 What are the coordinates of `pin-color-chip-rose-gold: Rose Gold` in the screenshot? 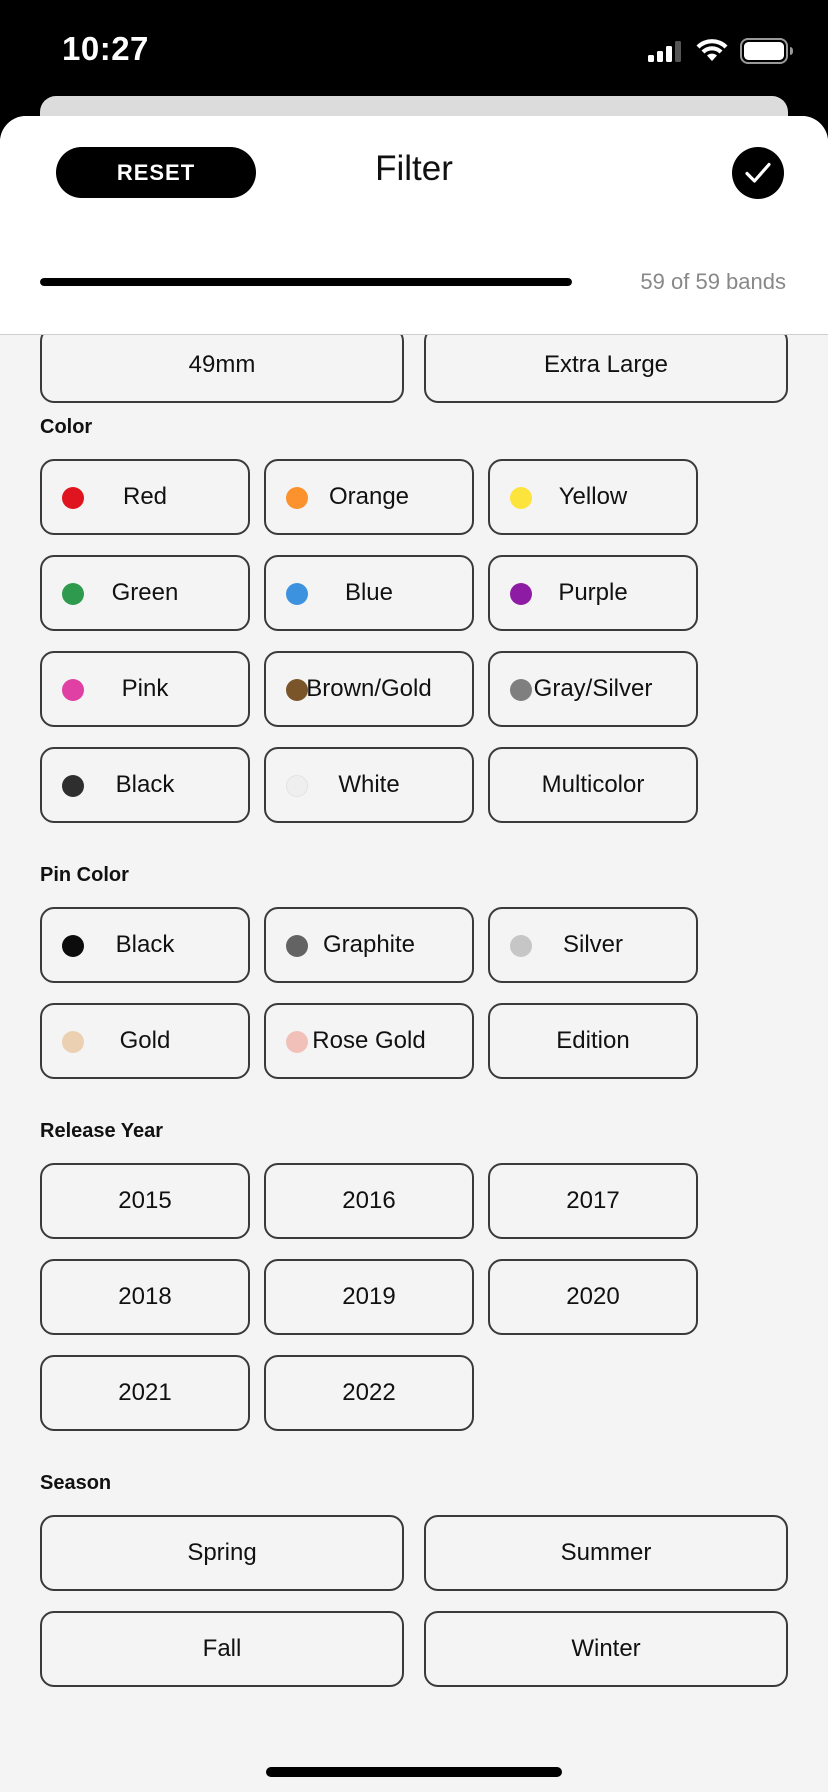 It's located at (369, 1041).